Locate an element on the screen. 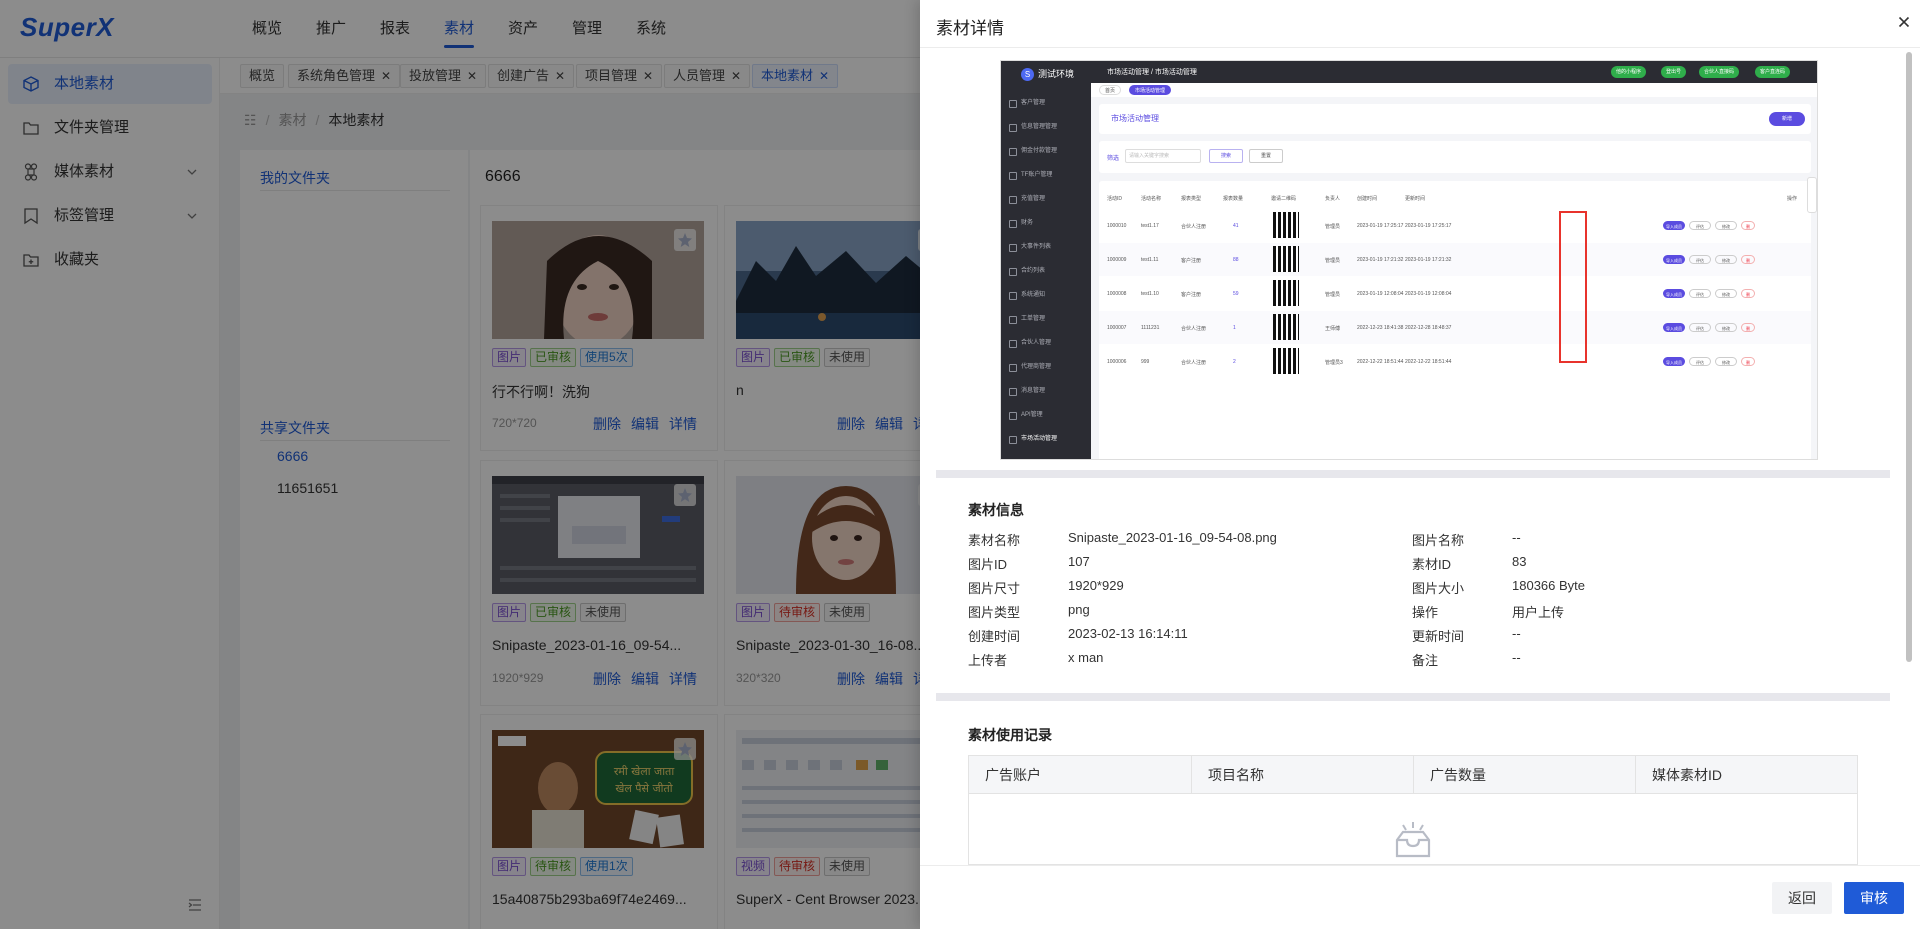 This screenshot has width=1920, height=929. preview-col: 更新时间 is located at coordinates (1415, 199).